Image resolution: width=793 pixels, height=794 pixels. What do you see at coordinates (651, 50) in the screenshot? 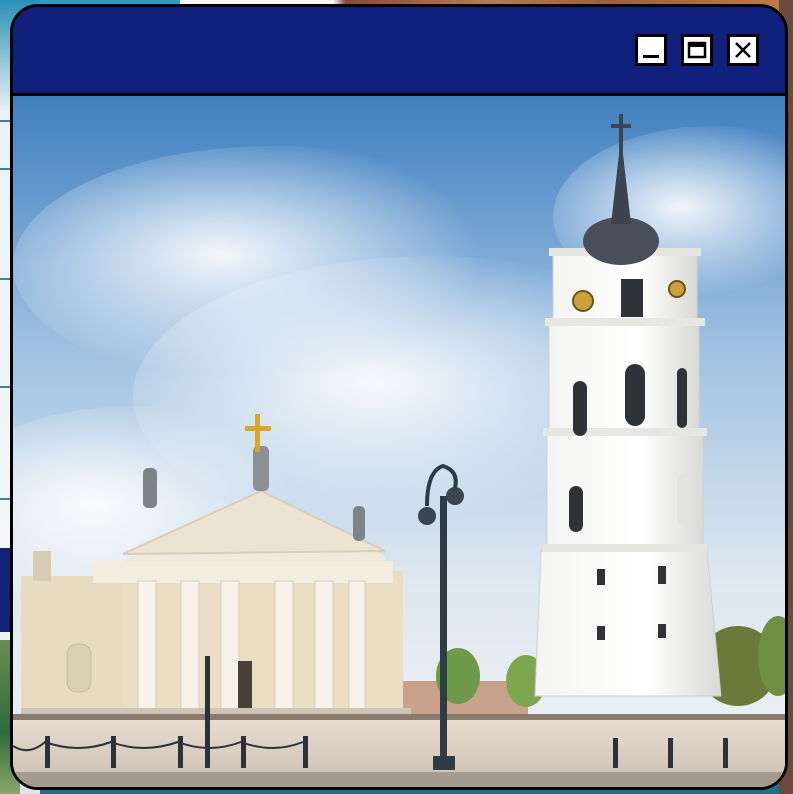
I see `minimize-button` at bounding box center [651, 50].